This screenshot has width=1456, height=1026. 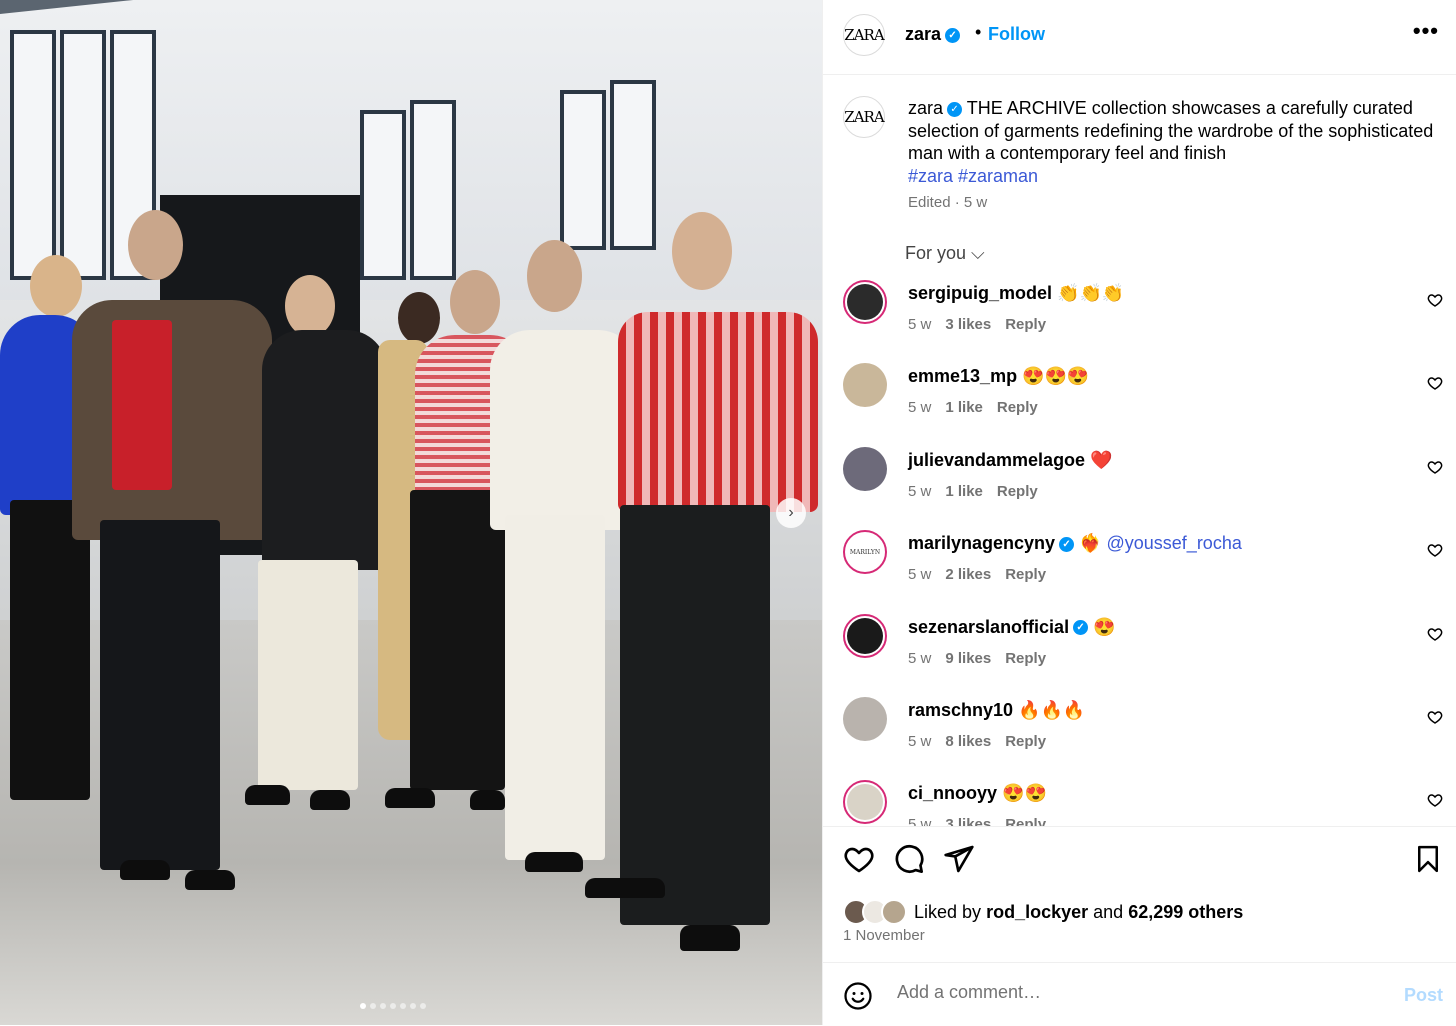 What do you see at coordinates (909, 859) in the screenshot?
I see `comment-icon` at bounding box center [909, 859].